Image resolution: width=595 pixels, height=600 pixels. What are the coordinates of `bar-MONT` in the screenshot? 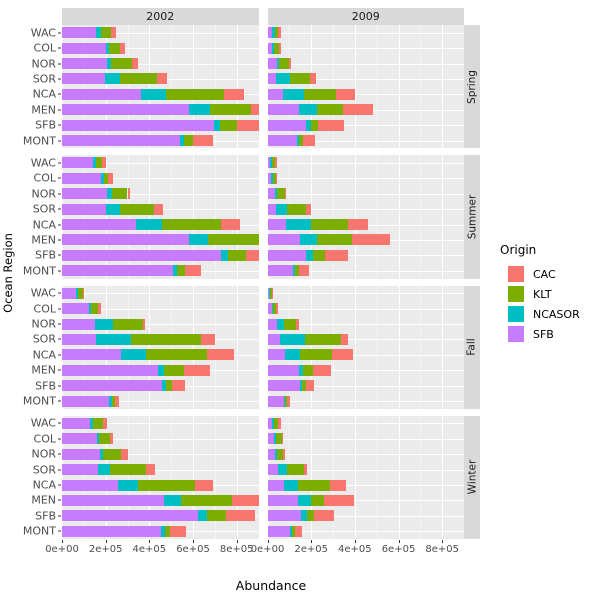 It's located at (91, 401).